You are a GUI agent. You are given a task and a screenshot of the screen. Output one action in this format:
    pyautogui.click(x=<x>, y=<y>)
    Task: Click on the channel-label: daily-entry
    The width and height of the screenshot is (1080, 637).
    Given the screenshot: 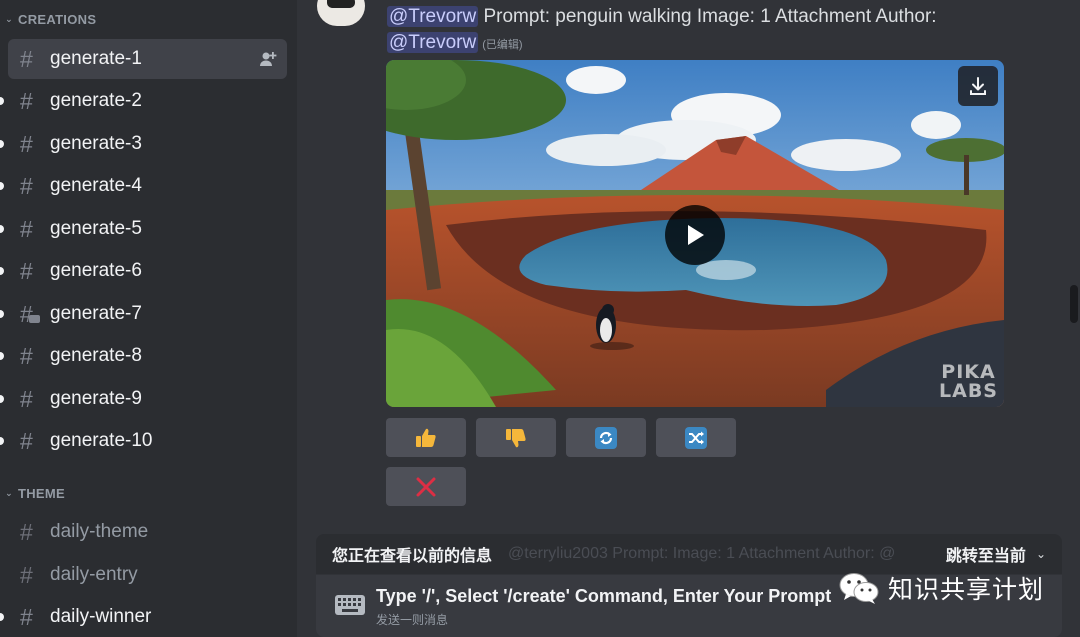 What is the action you would take?
    pyautogui.click(x=94, y=574)
    